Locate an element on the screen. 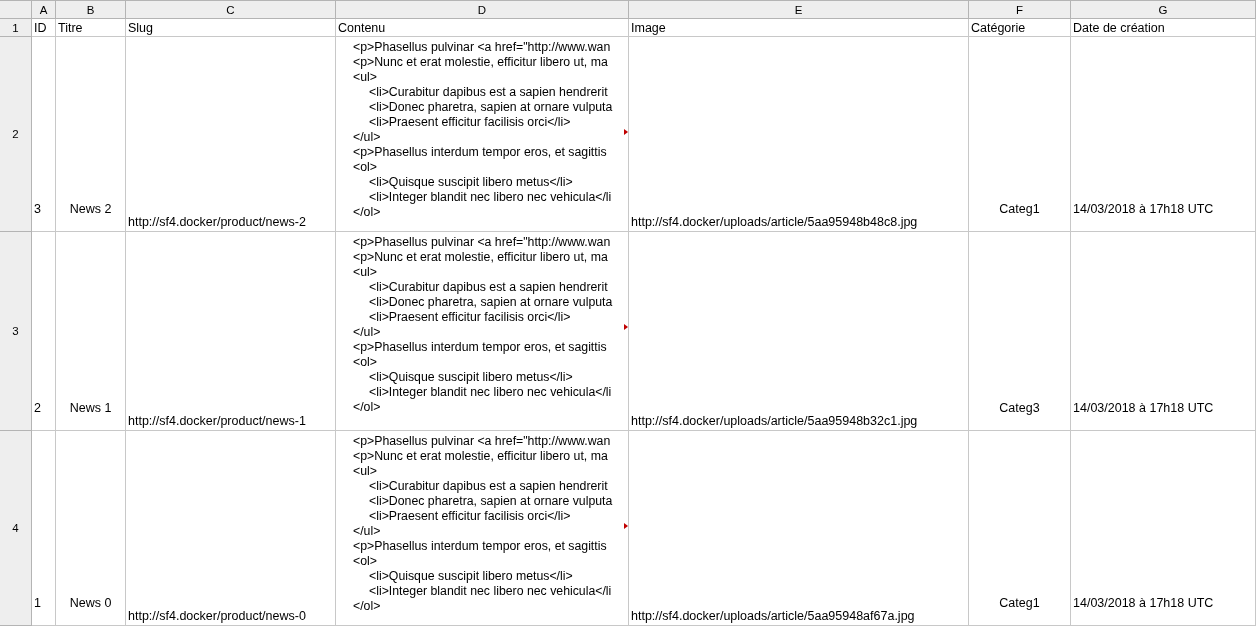  column-header: B is located at coordinates (91, 9).